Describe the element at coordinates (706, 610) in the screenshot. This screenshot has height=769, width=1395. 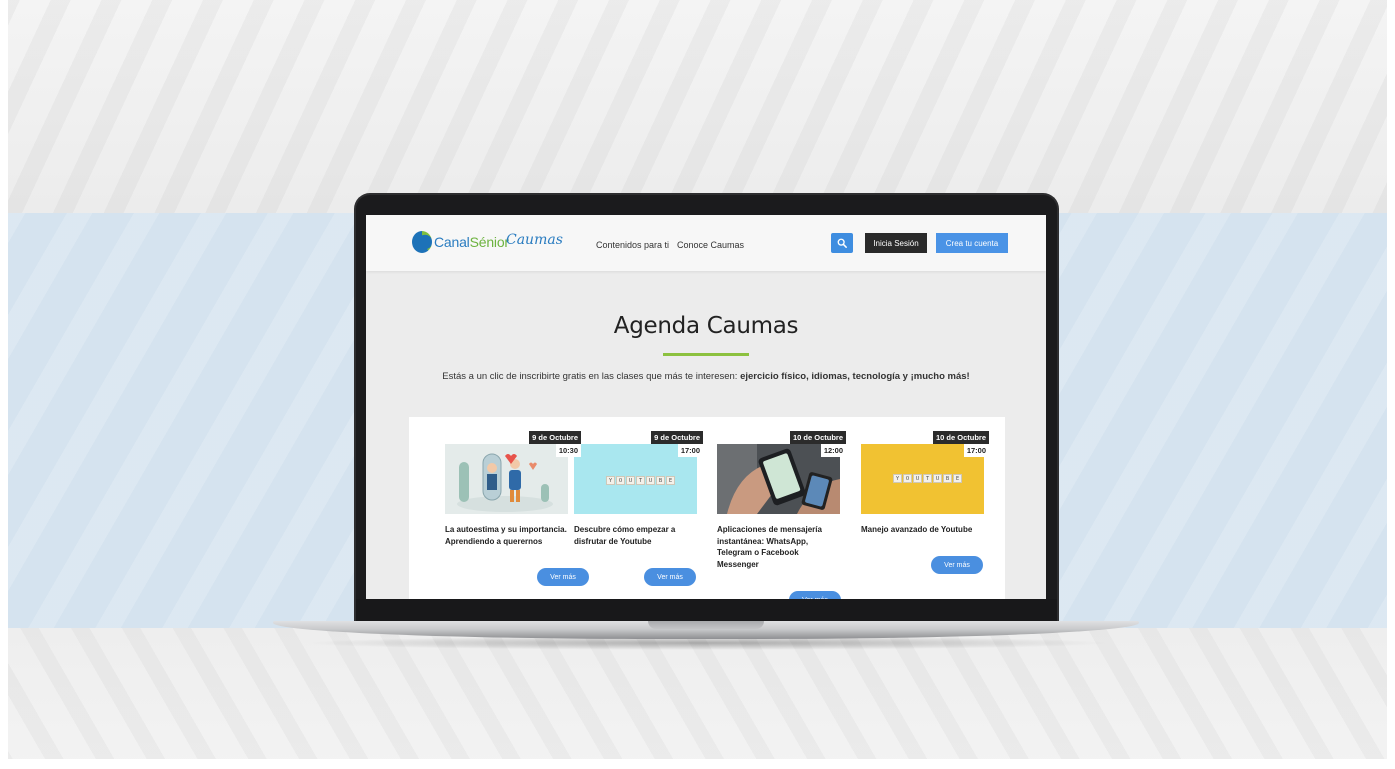
I see `laptop-bezel-bottom` at that location.